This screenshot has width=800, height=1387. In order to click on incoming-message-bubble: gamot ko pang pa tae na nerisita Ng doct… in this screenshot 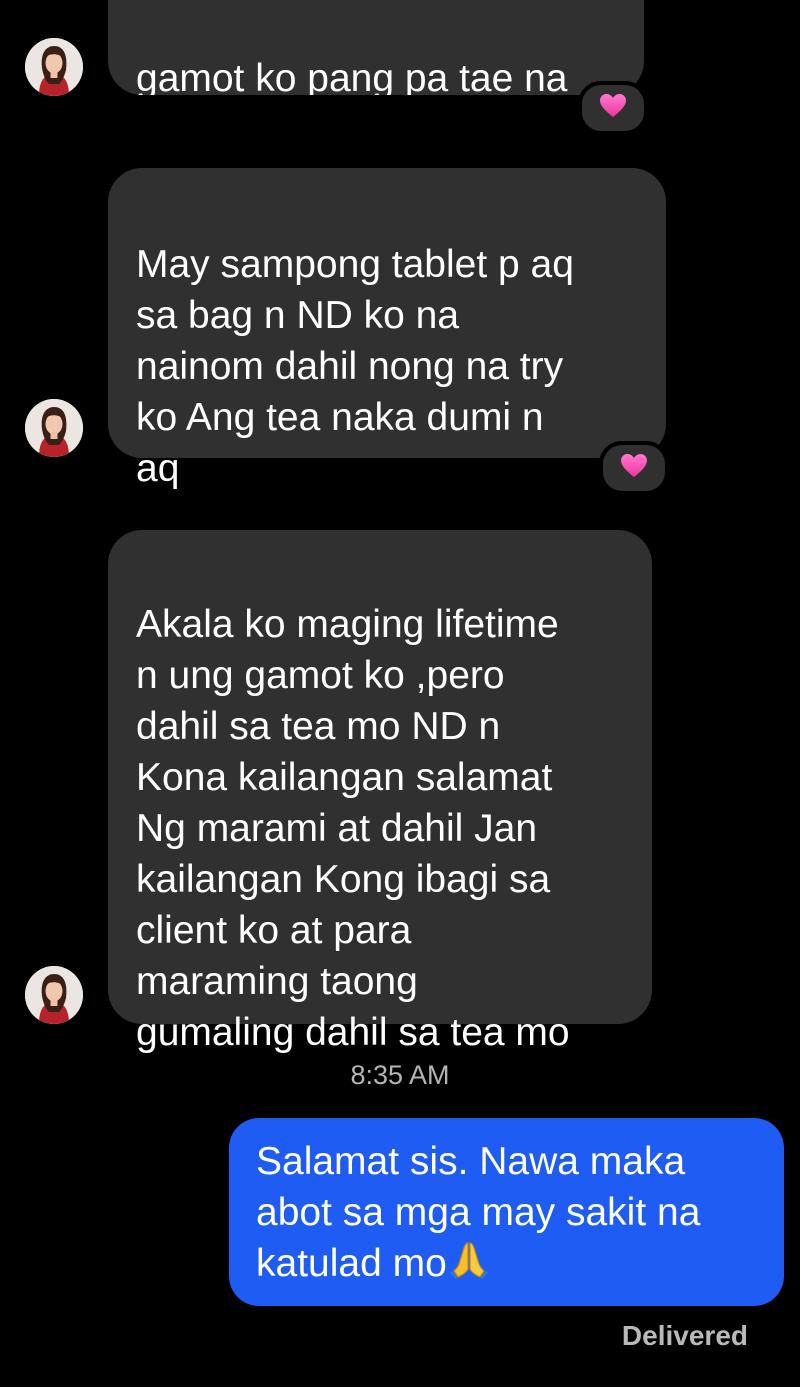, I will do `click(376, 47)`.